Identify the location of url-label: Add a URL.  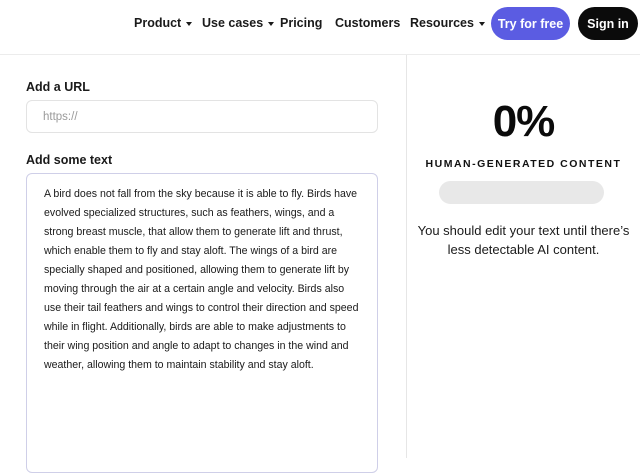
(58, 87).